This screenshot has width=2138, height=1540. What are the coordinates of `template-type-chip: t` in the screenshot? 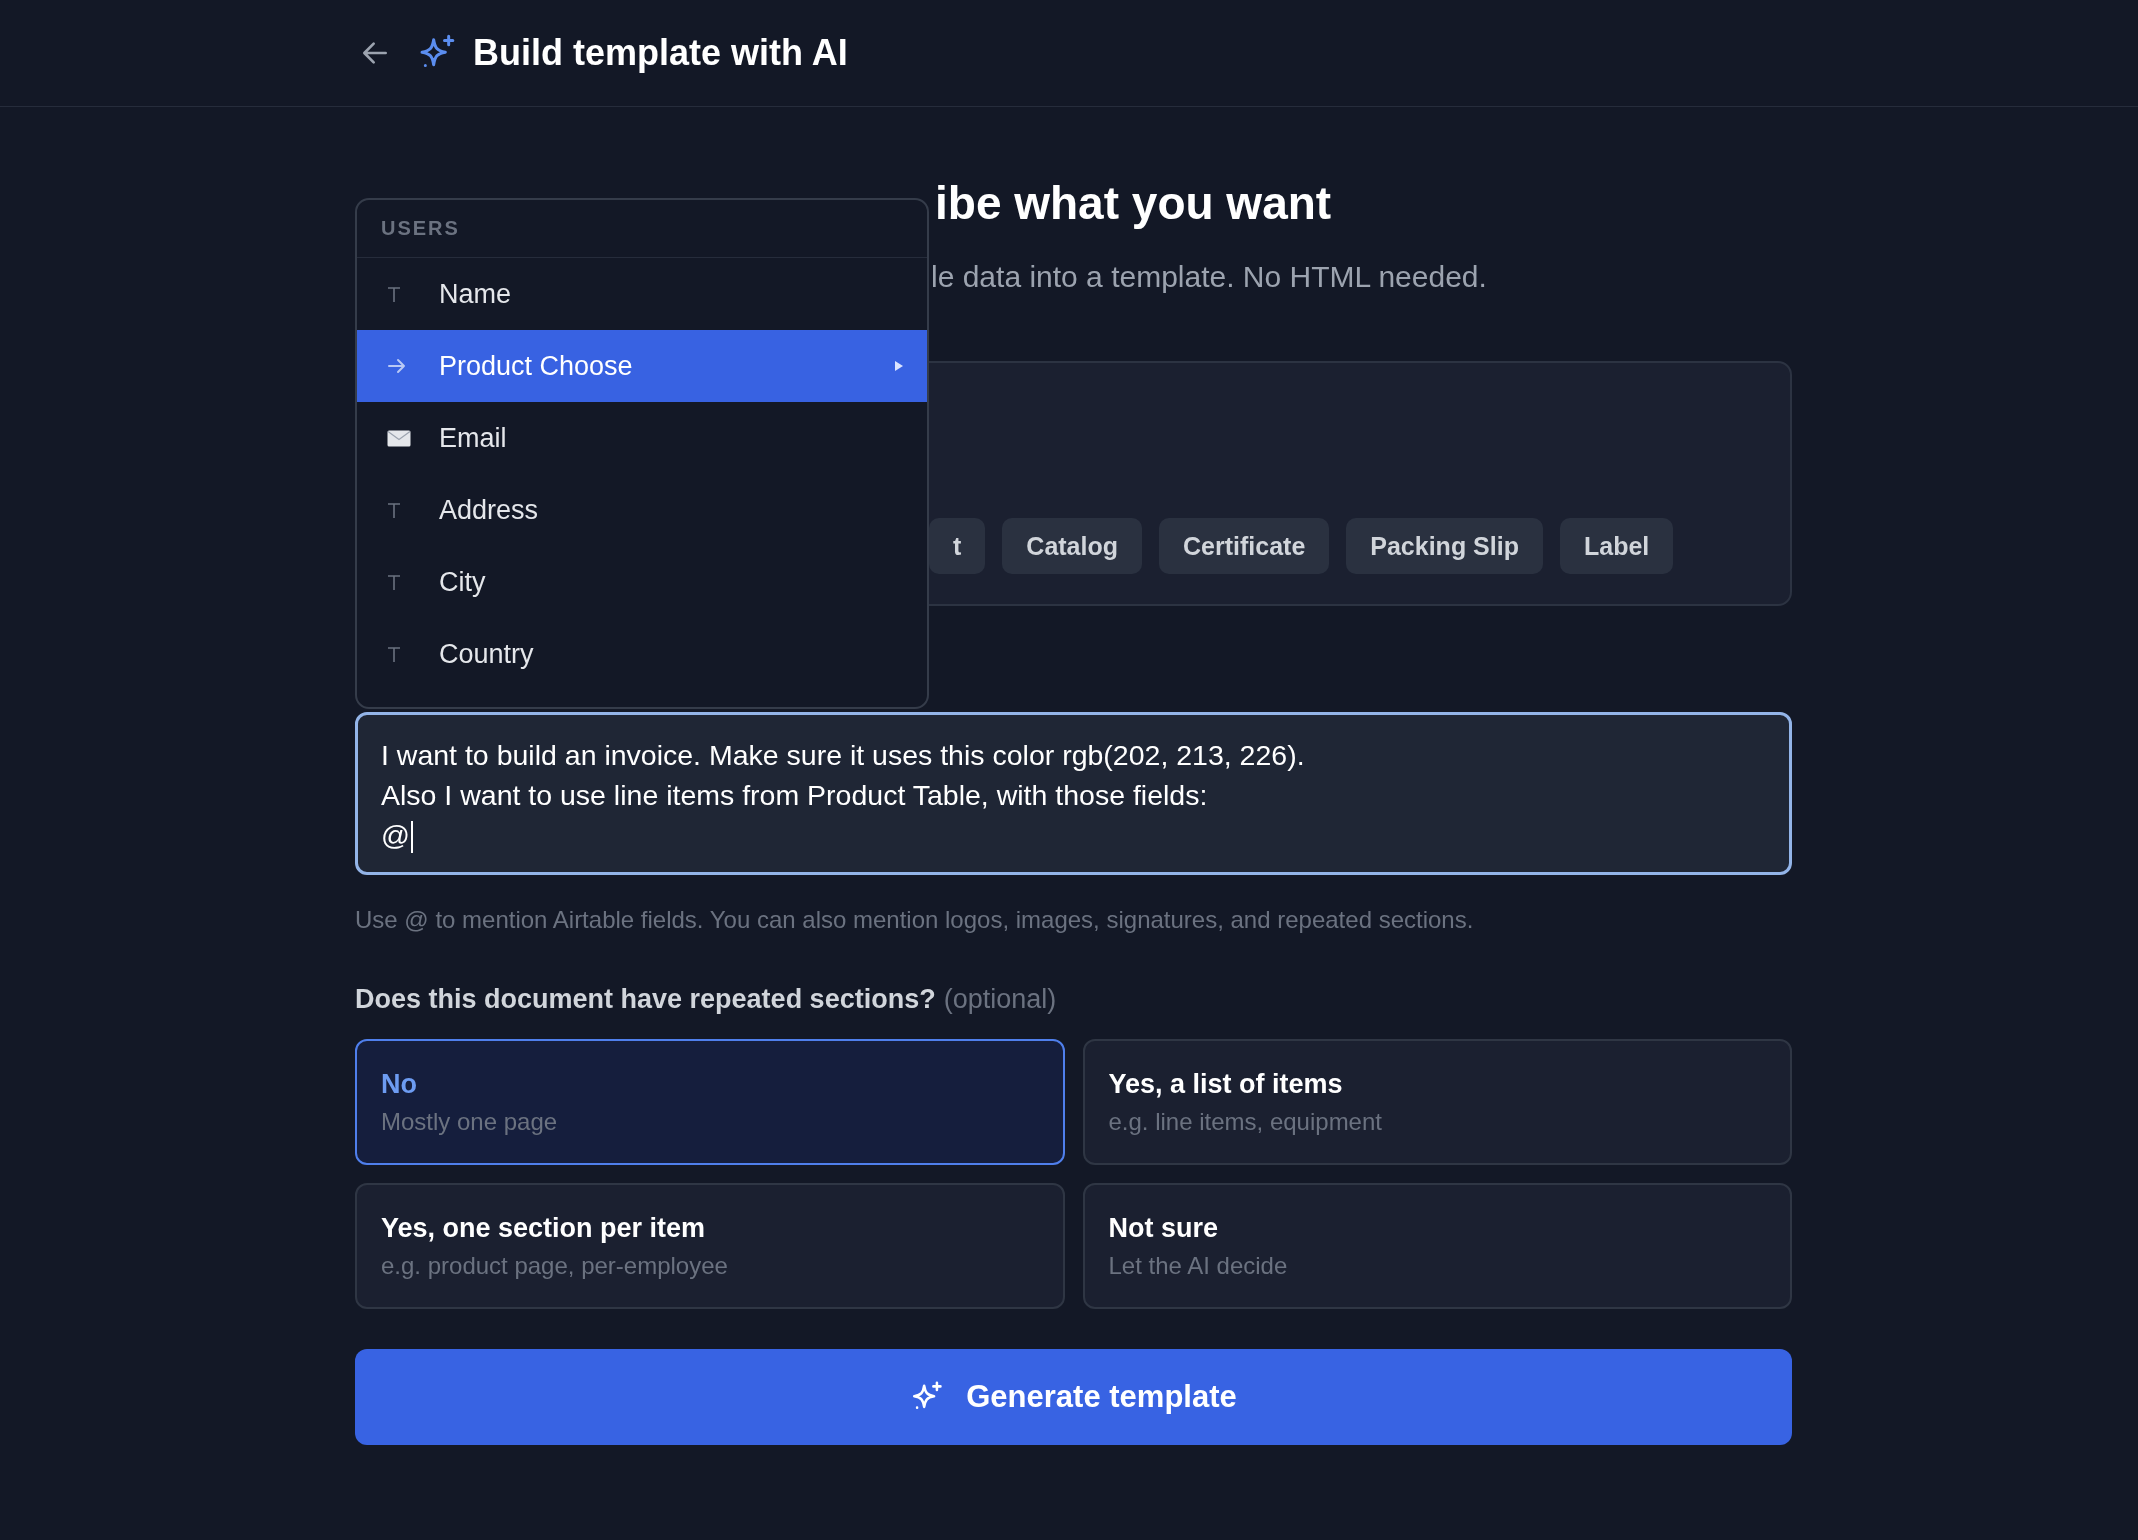 It's located at (957, 546).